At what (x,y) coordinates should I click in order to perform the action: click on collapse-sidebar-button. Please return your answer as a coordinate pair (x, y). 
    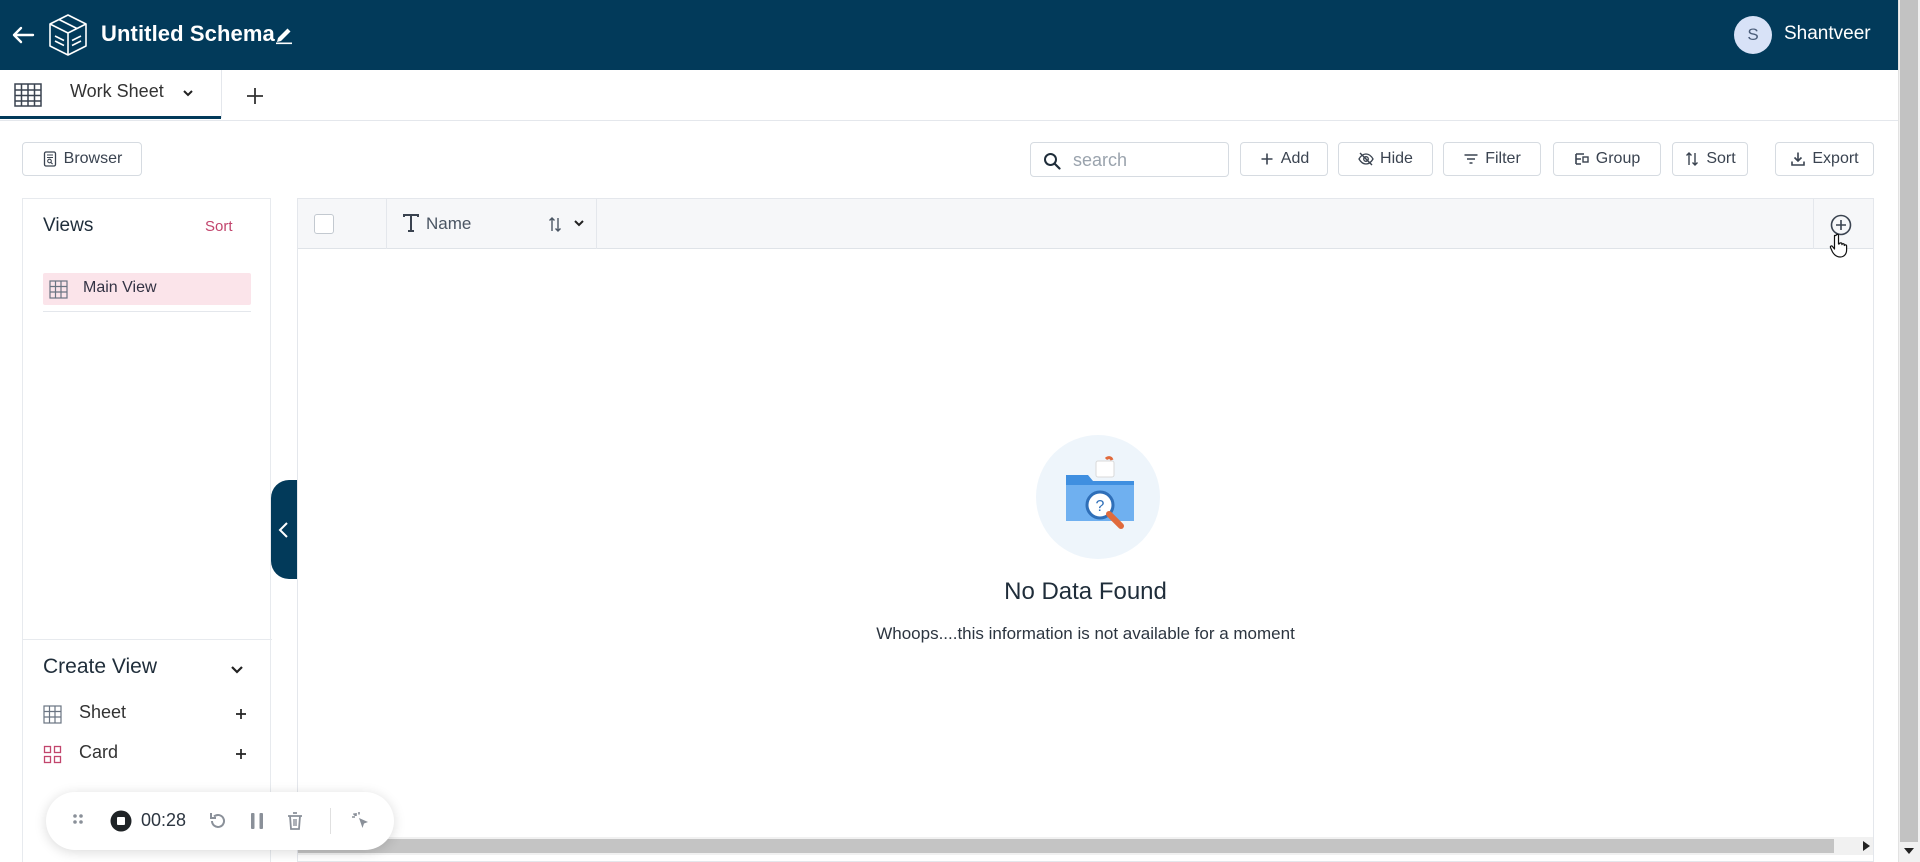
    Looking at the image, I should click on (284, 529).